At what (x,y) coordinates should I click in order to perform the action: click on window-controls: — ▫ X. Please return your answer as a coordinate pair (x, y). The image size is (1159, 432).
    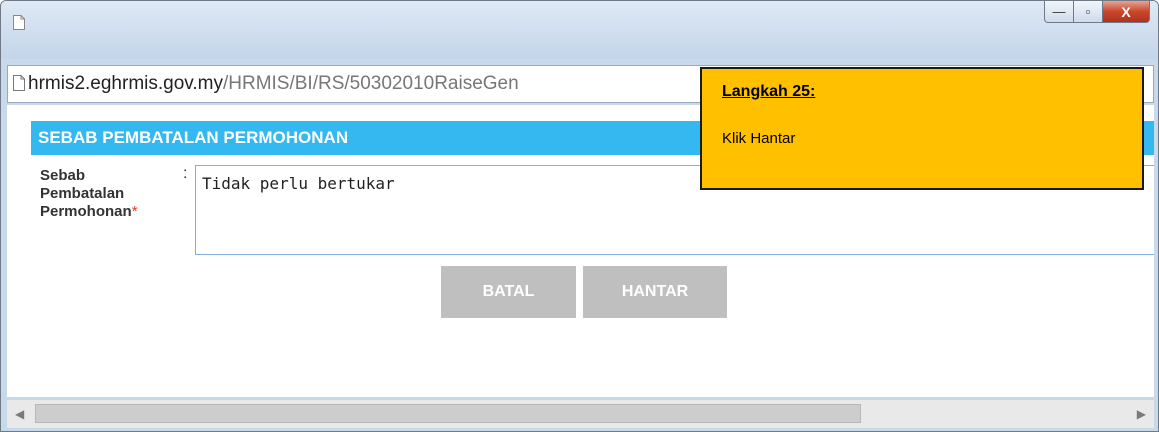
    Looking at the image, I should click on (1097, 12).